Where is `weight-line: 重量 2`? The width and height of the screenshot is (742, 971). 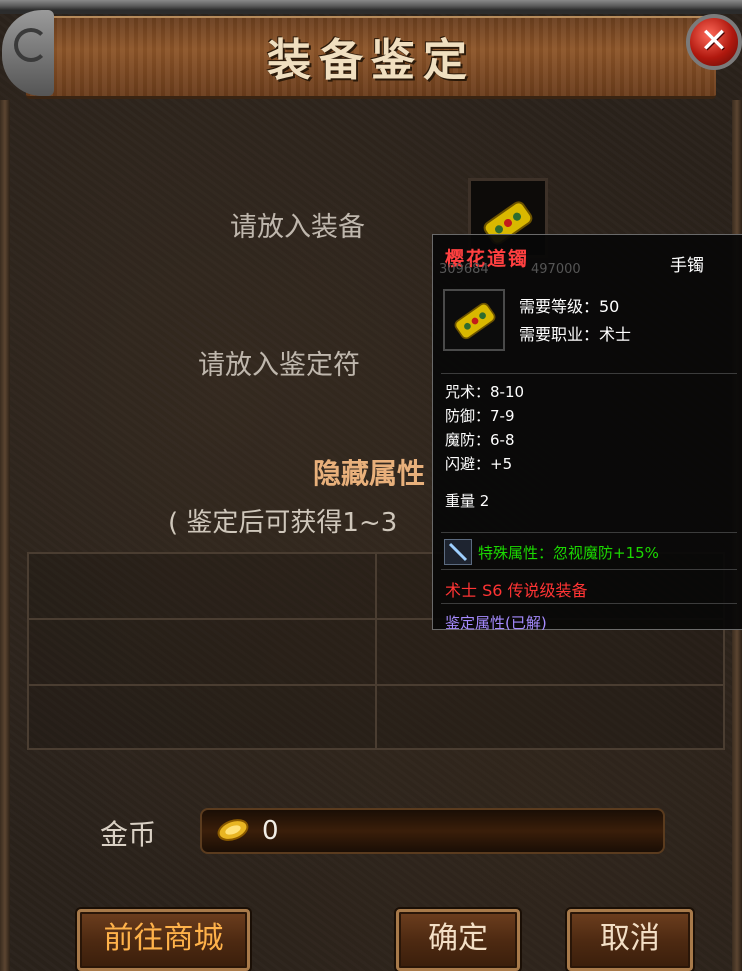 weight-line: 重量 2 is located at coordinates (467, 501).